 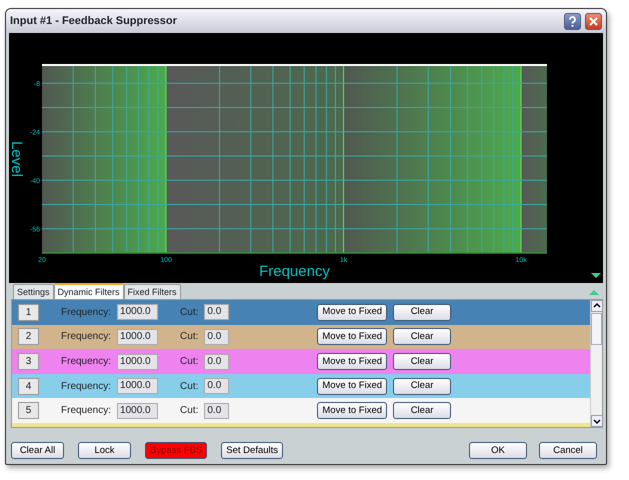 I want to click on scroll-up-button, so click(x=597, y=306).